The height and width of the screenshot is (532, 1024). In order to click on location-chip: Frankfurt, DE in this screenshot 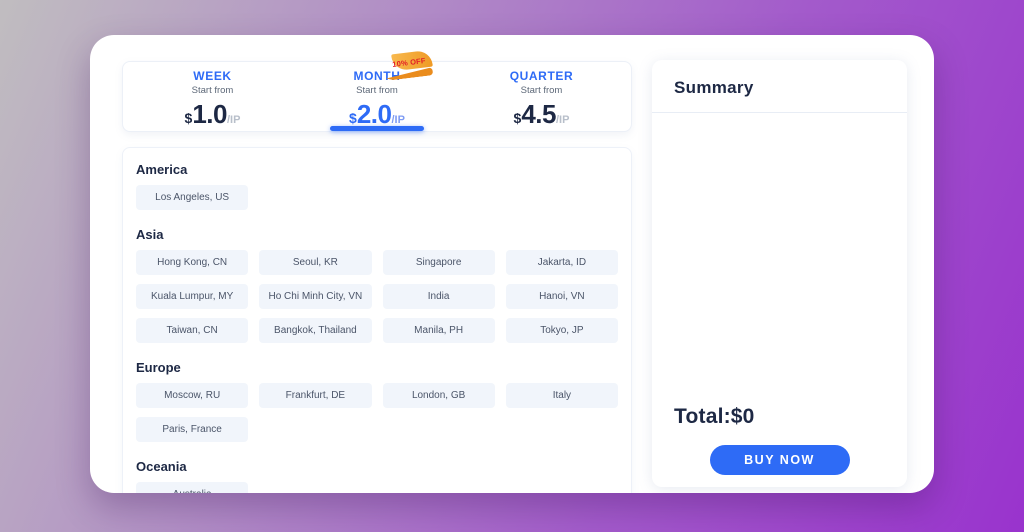, I will do `click(315, 395)`.